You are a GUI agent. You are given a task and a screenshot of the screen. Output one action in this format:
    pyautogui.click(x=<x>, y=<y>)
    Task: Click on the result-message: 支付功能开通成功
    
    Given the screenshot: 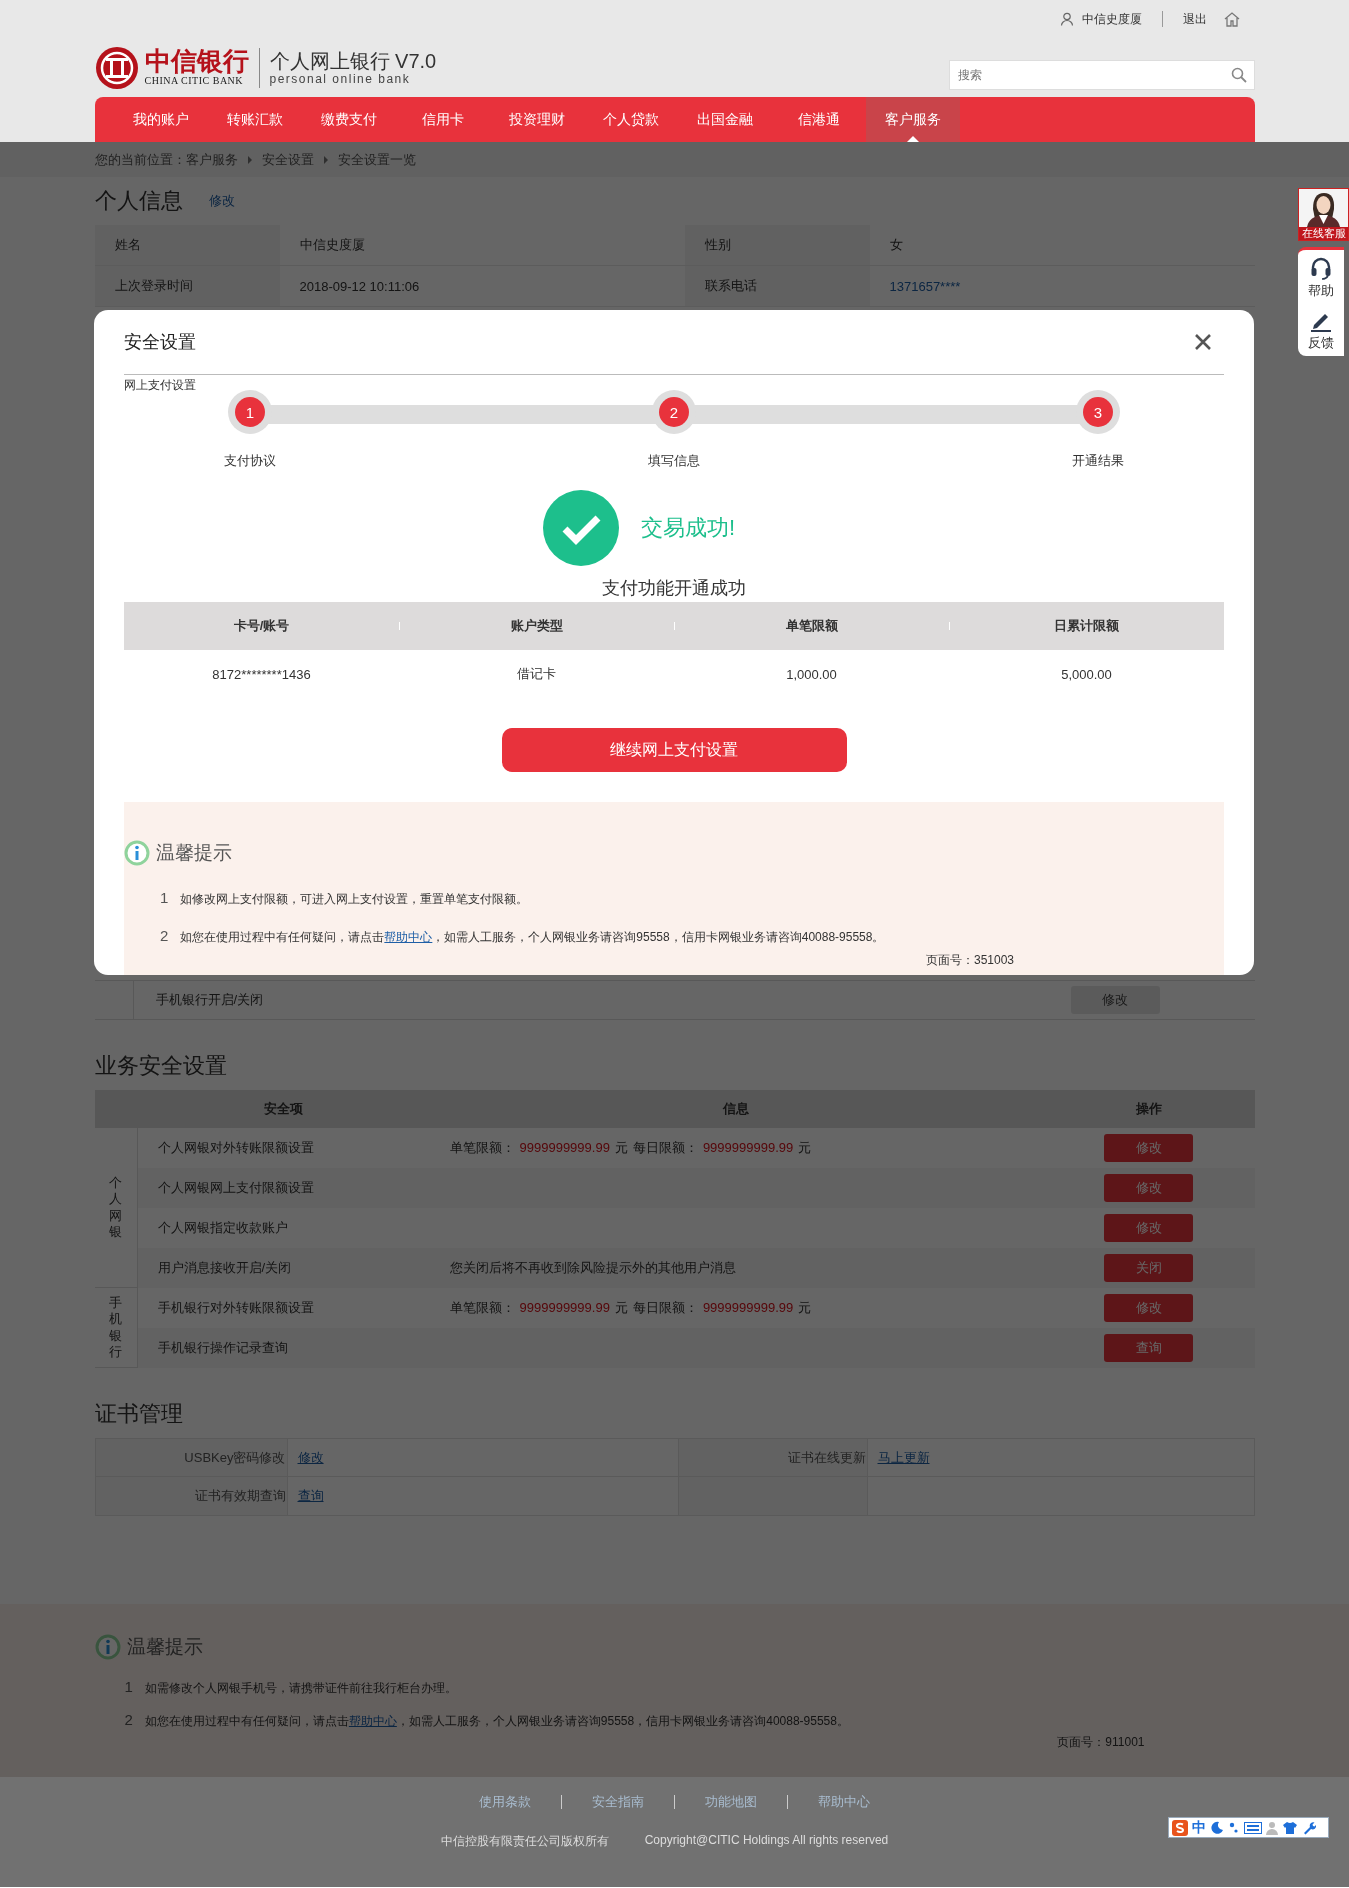 What is the action you would take?
    pyautogui.click(x=674, y=588)
    